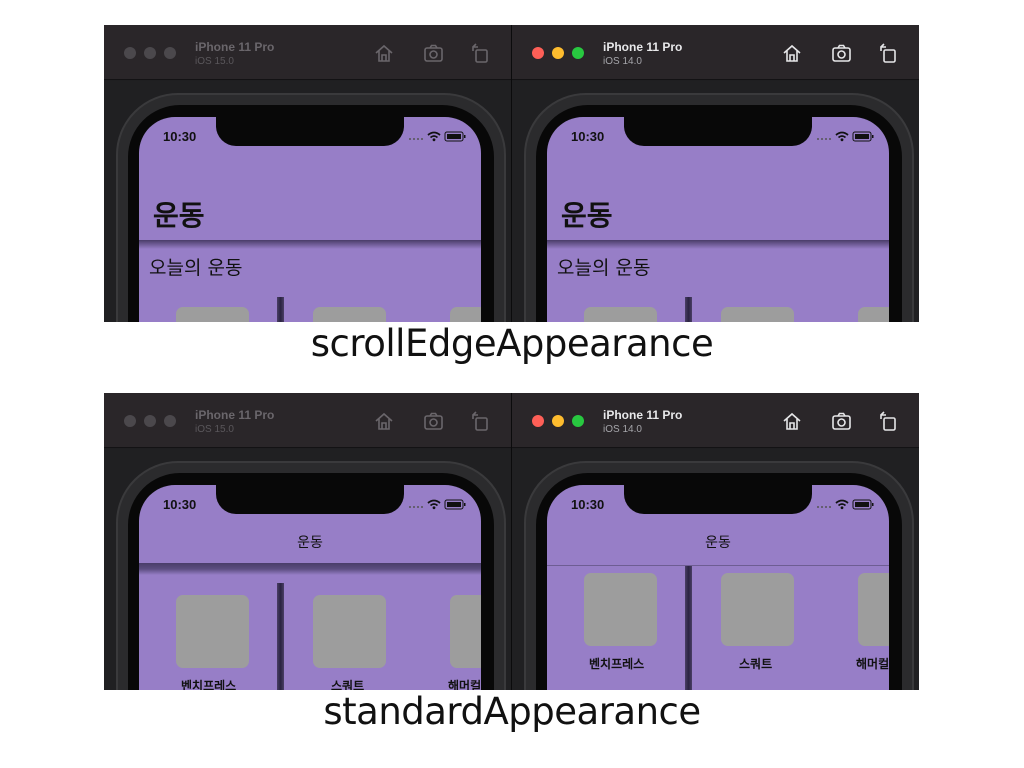 This screenshot has width=1024, height=768. Describe the element at coordinates (512, 343) in the screenshot. I see `caption-scroll-edge: scrollEdgeAppearance` at that location.